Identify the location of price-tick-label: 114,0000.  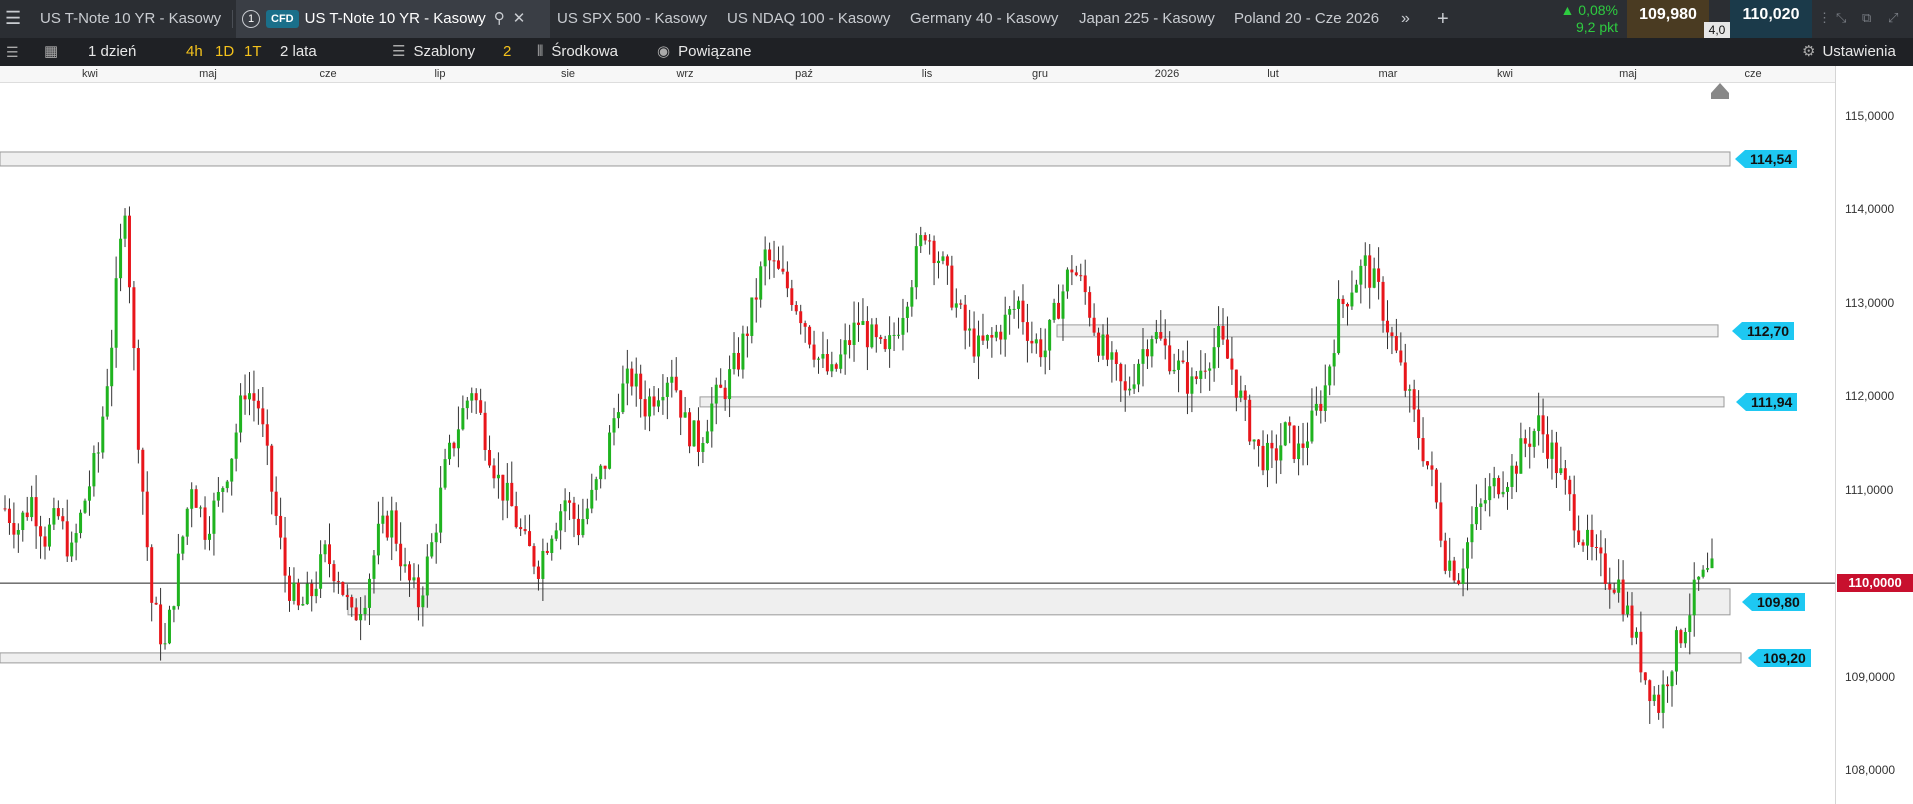
(1870, 209).